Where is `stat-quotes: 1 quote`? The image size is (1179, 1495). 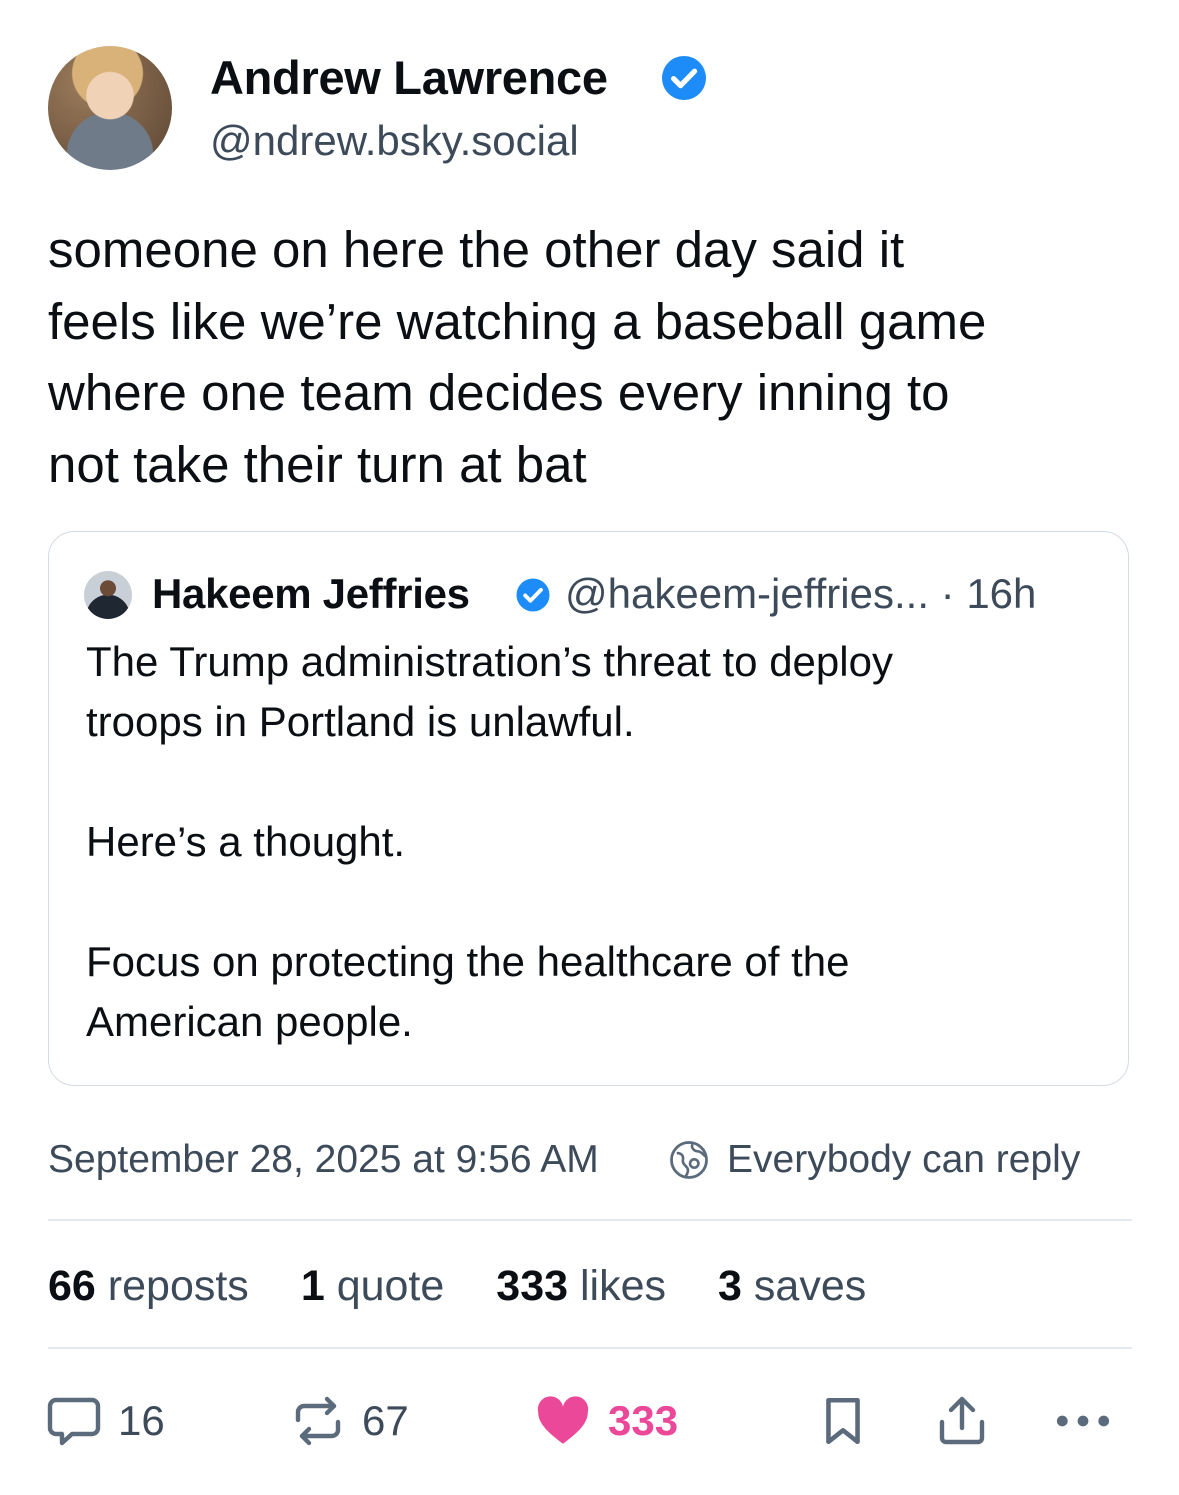 stat-quotes: 1 quote is located at coordinates (372, 1286).